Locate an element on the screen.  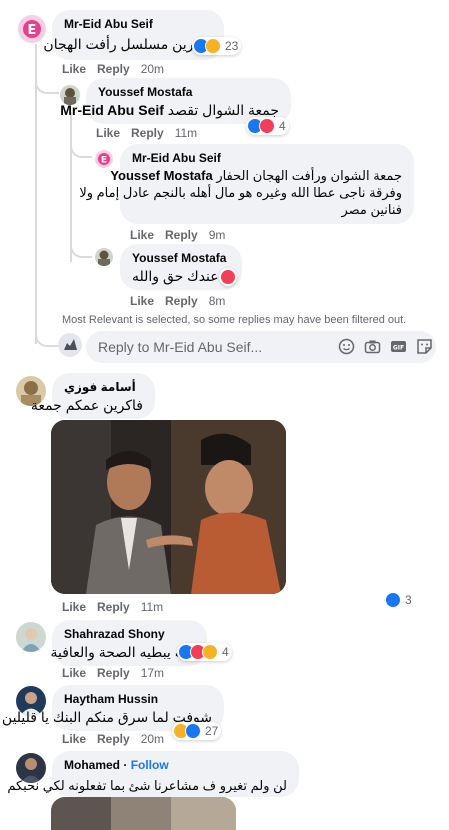
reaction-summary: 3 is located at coordinates (399, 600).